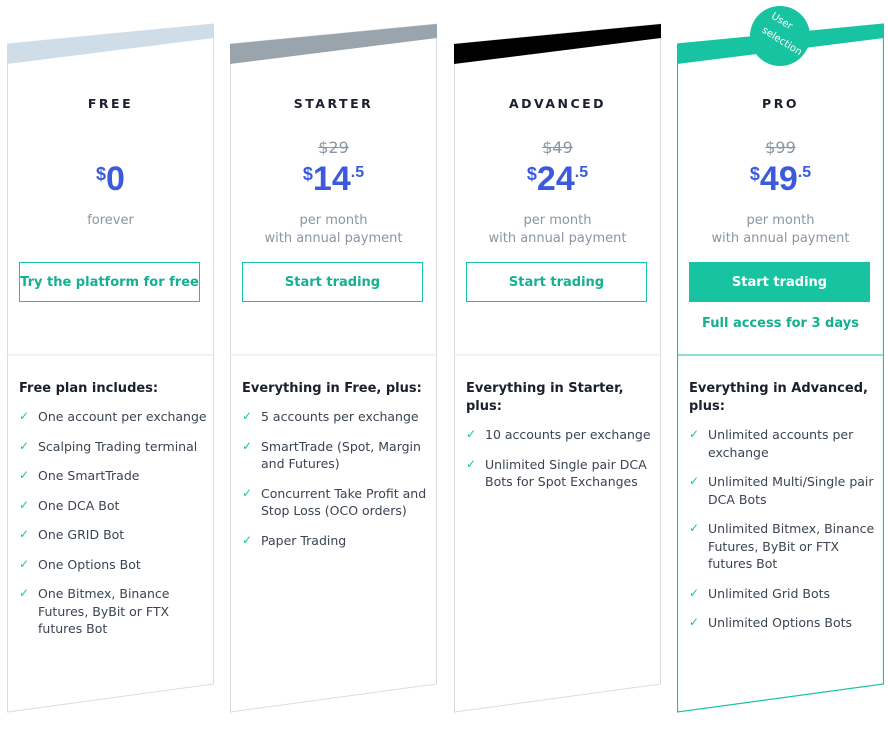 This screenshot has height=732, width=888. I want to click on list-item: ✓ One SmartTrade, so click(113, 476).